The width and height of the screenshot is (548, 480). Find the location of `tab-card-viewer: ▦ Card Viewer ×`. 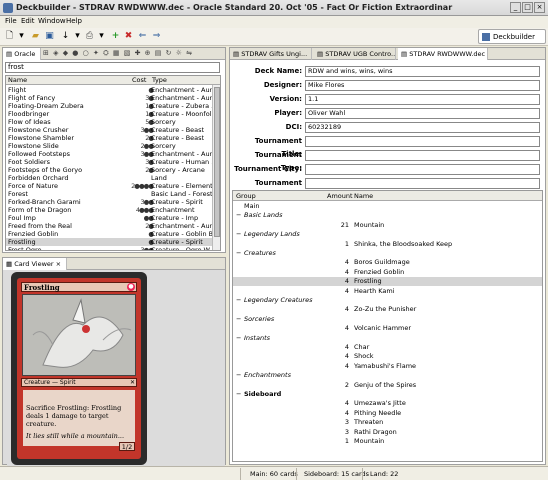

tab-card-viewer: ▦ Card Viewer × is located at coordinates (35, 264).